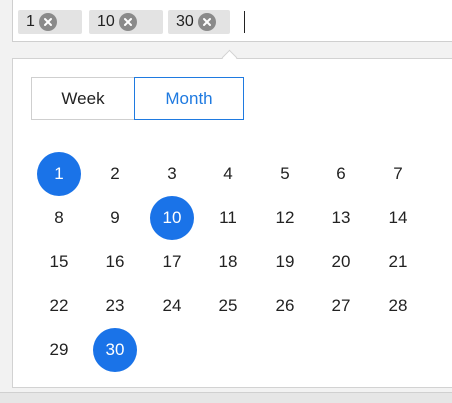 This screenshot has width=452, height=403. What do you see at coordinates (185, 21) in the screenshot?
I see `tag-label: 30` at bounding box center [185, 21].